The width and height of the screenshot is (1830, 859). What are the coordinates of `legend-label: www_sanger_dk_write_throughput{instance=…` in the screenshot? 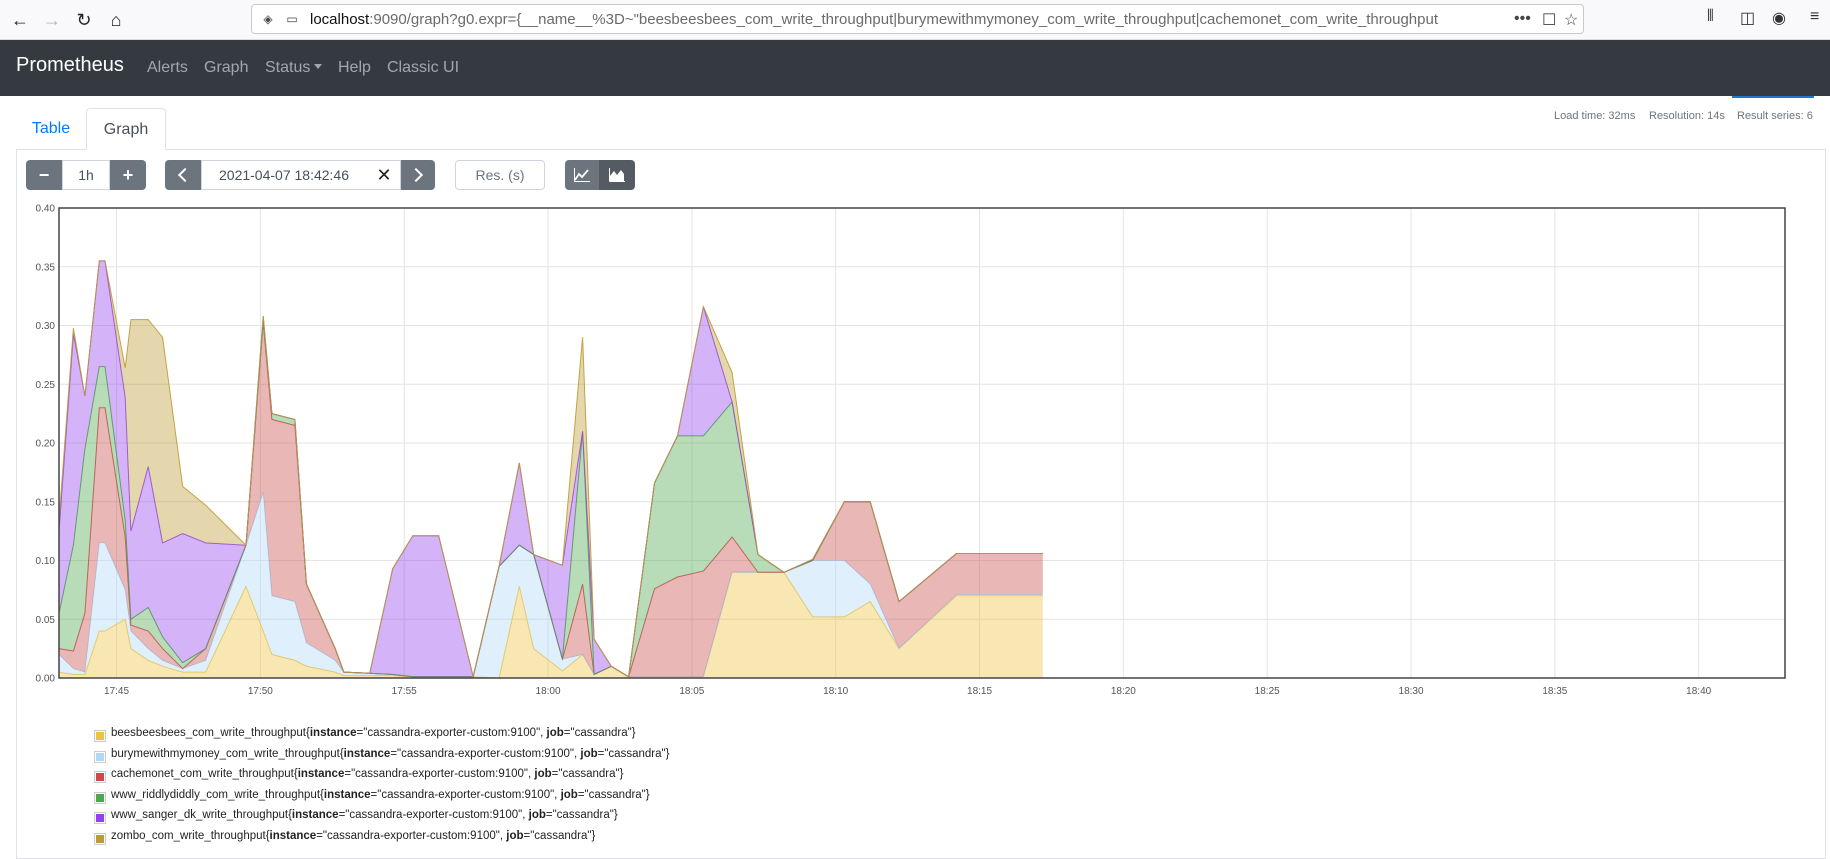 It's located at (364, 815).